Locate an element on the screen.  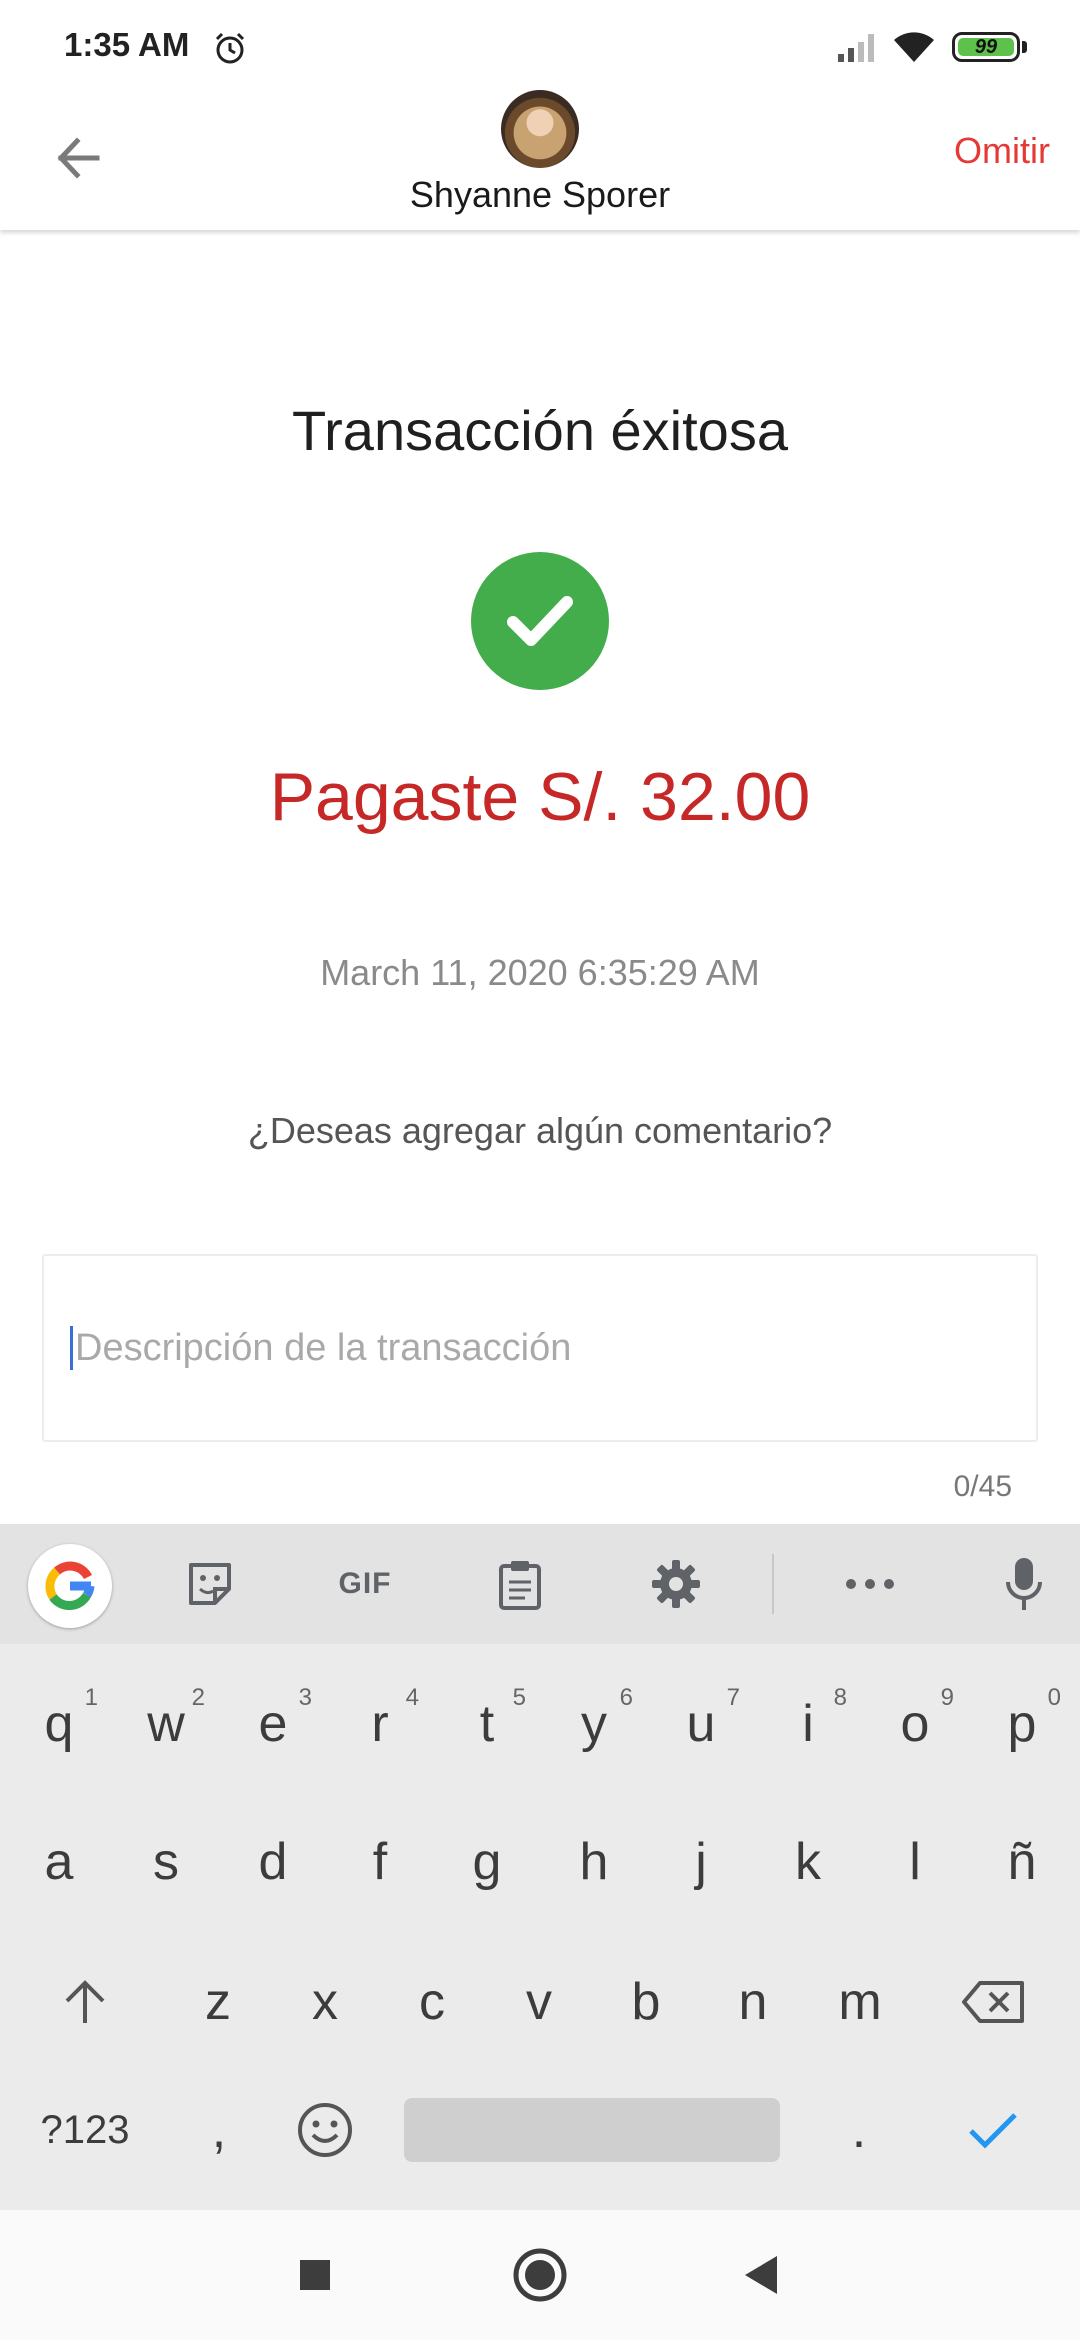
sticker-icon is located at coordinates (210, 1584).